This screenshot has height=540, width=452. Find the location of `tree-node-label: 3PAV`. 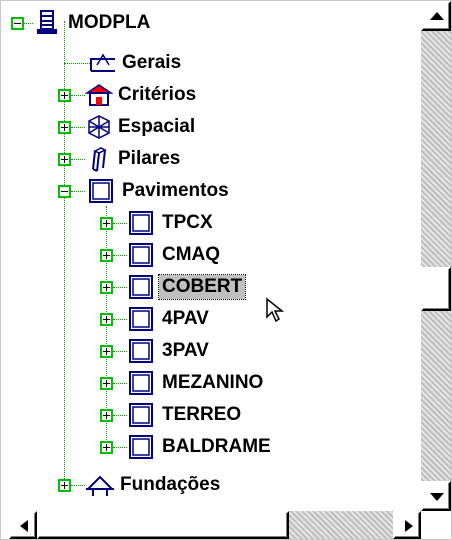

tree-node-label: 3PAV is located at coordinates (185, 351).